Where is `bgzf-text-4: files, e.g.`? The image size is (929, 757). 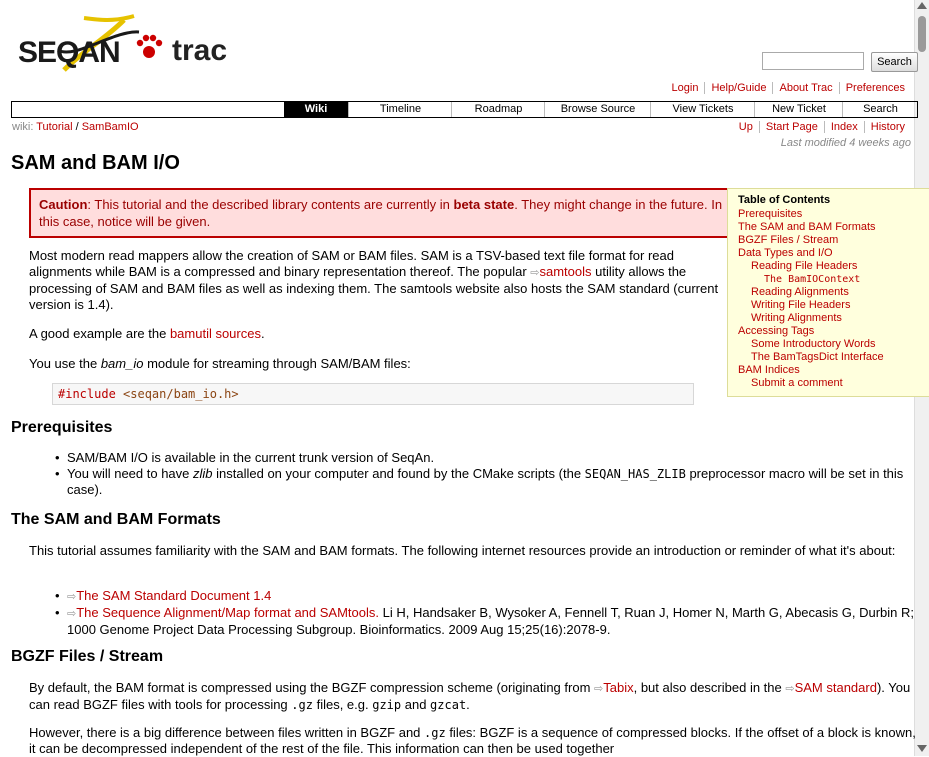
bgzf-text-4: files, e.g. is located at coordinates (342, 704).